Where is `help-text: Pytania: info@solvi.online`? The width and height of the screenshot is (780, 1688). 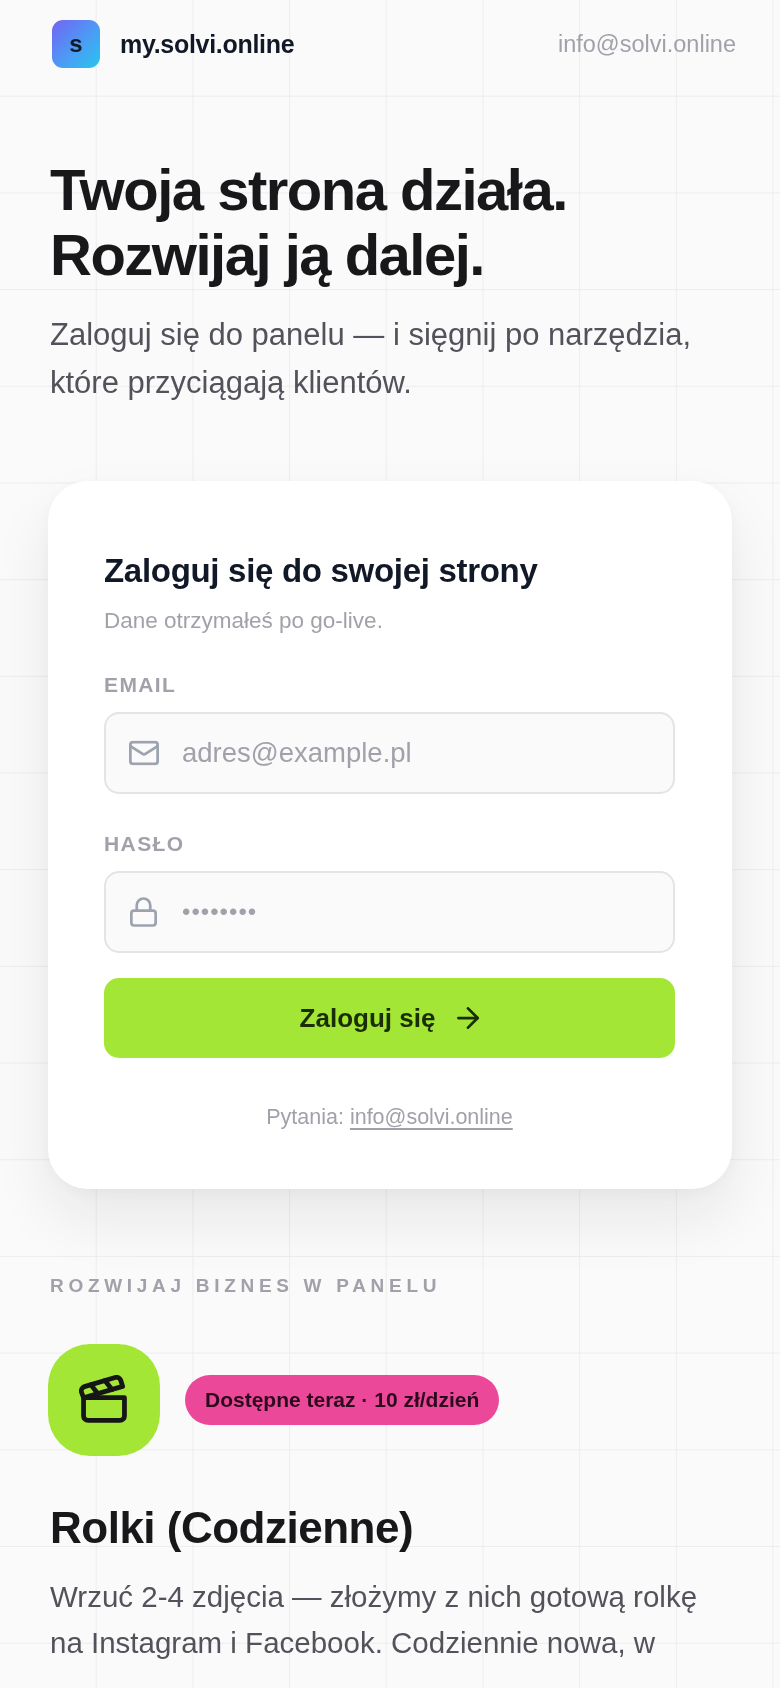 help-text: Pytania: info@solvi.online is located at coordinates (389, 1117).